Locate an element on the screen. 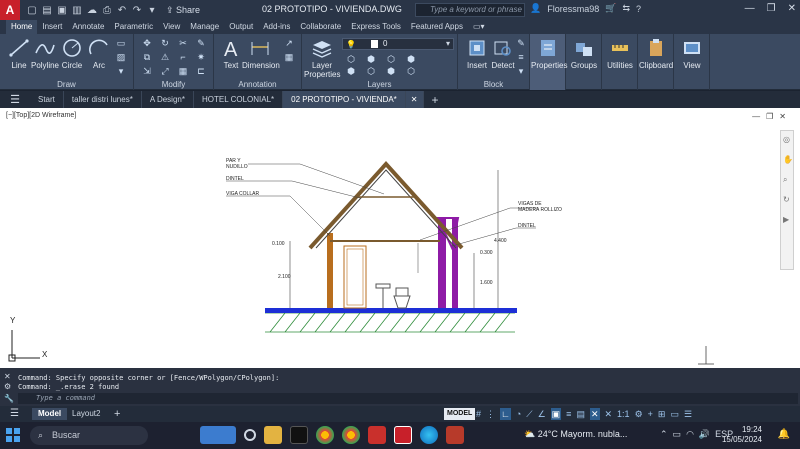 This screenshot has width=800, height=449. autocad-taskbar-icon is located at coordinates (403, 435).